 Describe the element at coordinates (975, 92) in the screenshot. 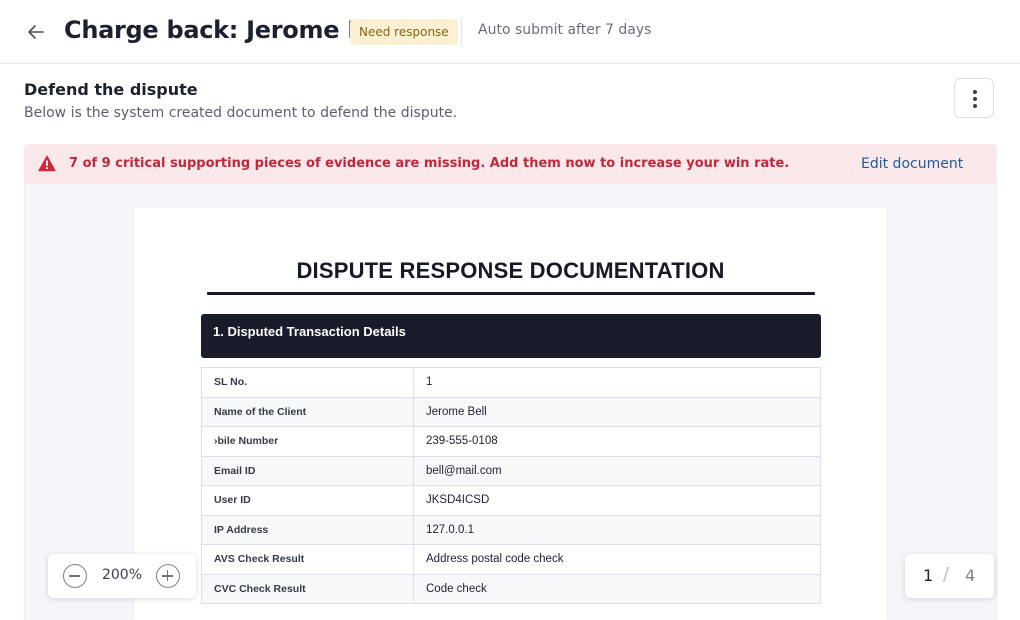

I see `more-vertical-icon` at that location.